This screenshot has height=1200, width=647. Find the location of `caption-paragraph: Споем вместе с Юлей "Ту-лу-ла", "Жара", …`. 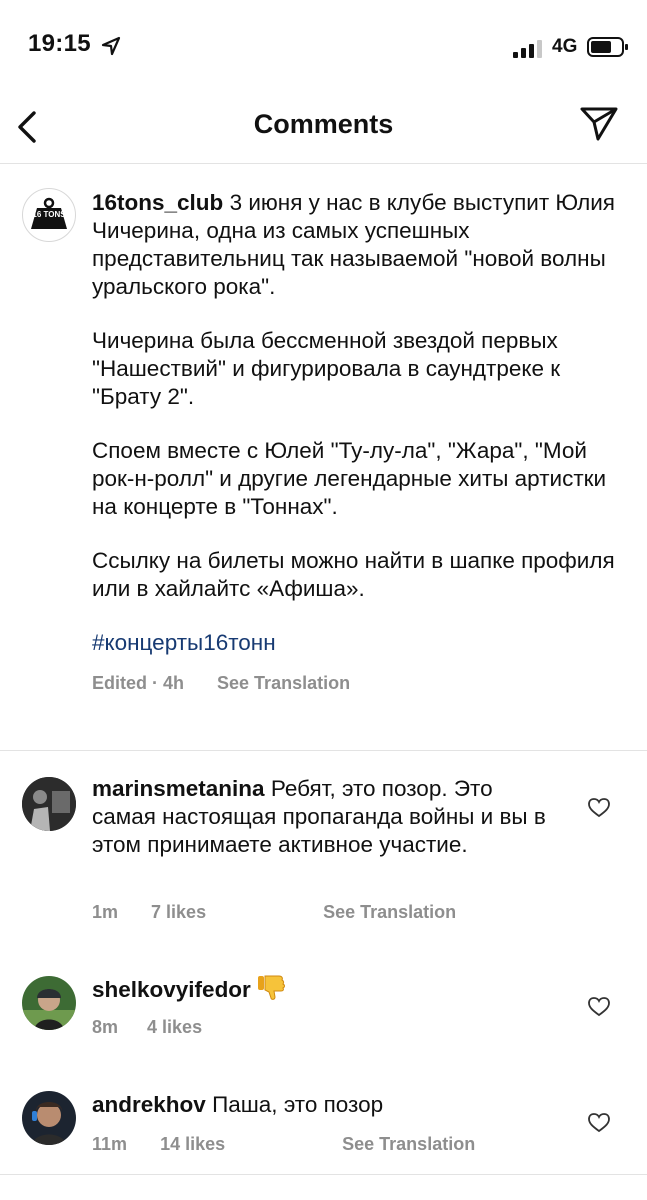

caption-paragraph: Споем вместе с Юлей "Ту-лу-ла", "Жара", … is located at coordinates (349, 478).